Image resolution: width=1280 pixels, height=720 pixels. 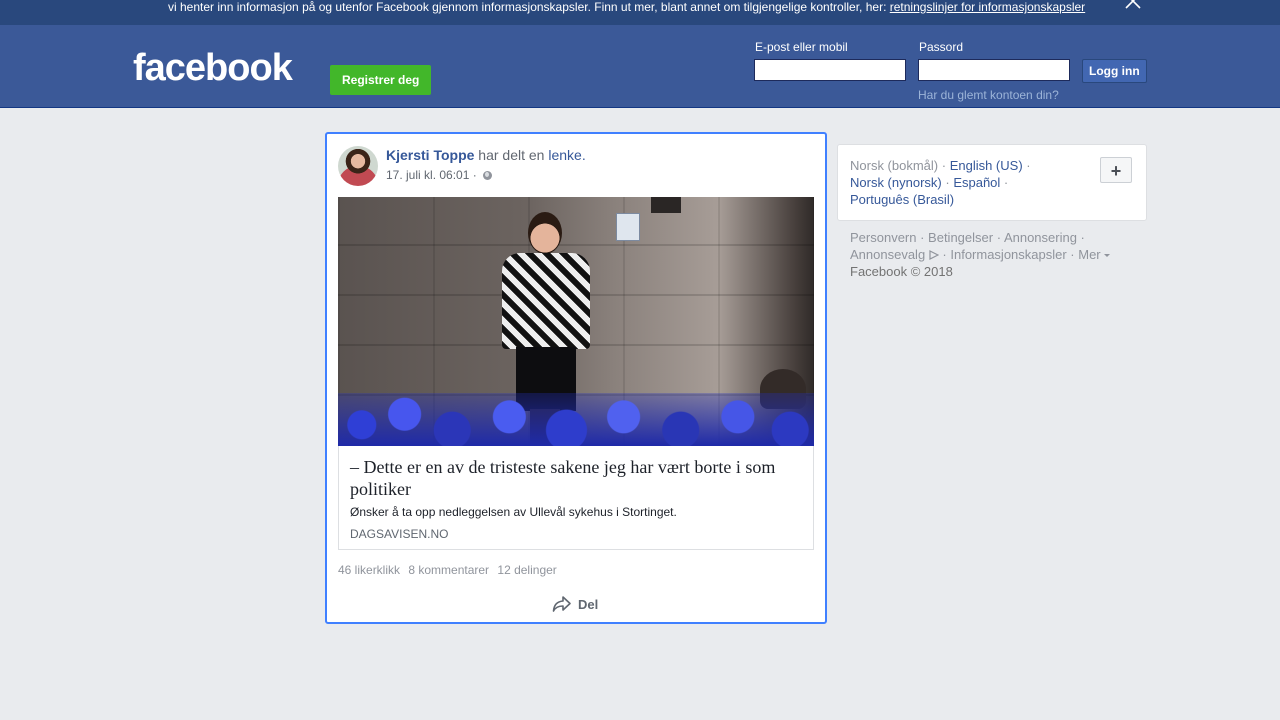 I want to click on login-button: Logg inn, so click(x=1114, y=71).